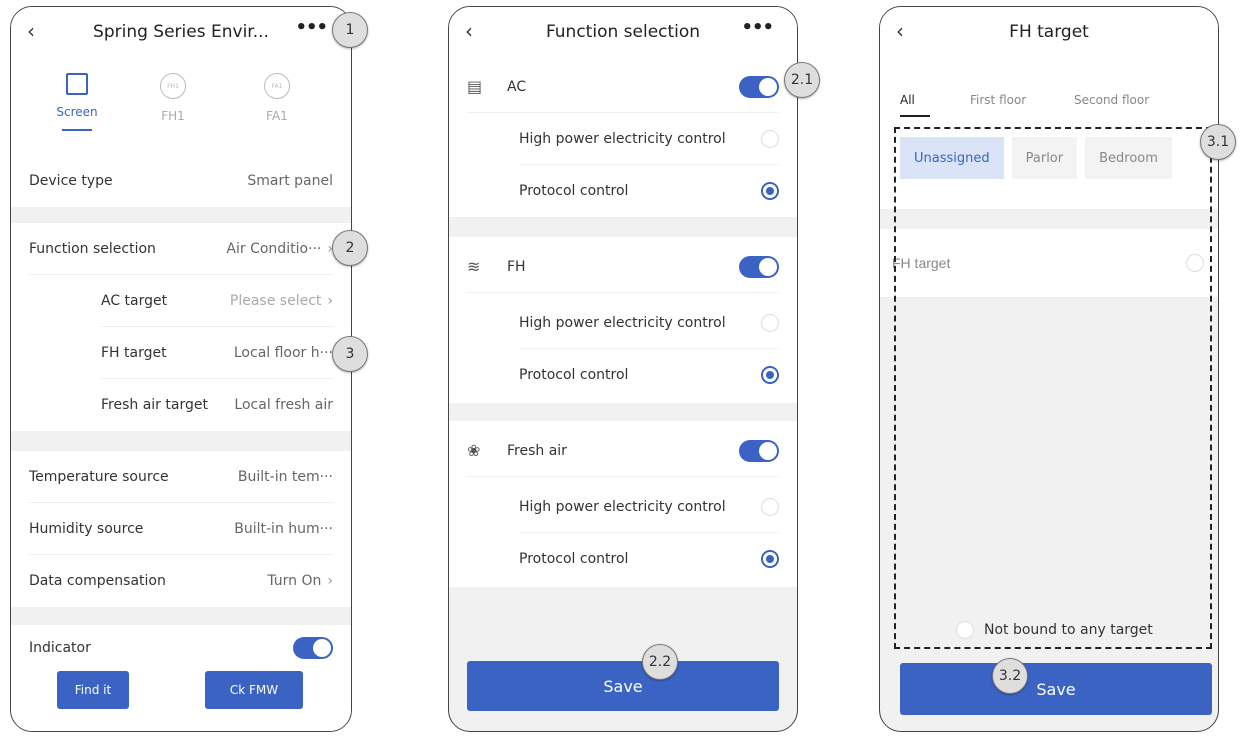 This screenshot has width=1241, height=736. I want to click on ac-group-header: ▤ AC, so click(623, 87).